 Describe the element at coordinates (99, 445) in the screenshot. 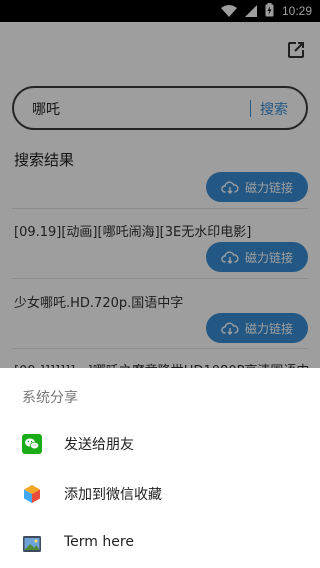

I see `share-item-label: 发送给朋友` at that location.